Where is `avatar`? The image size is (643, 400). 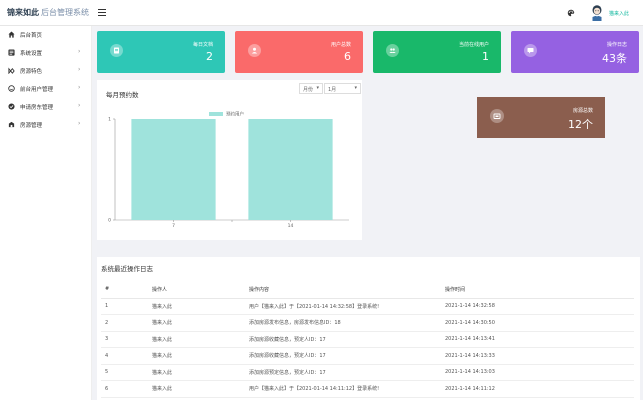 avatar is located at coordinates (597, 13).